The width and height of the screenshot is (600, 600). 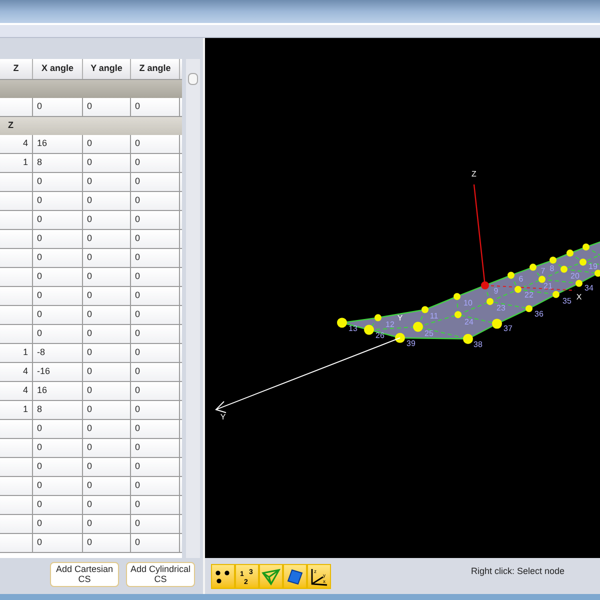 What do you see at coordinates (58, 372) in the screenshot?
I see `table-cell: -16` at bounding box center [58, 372].